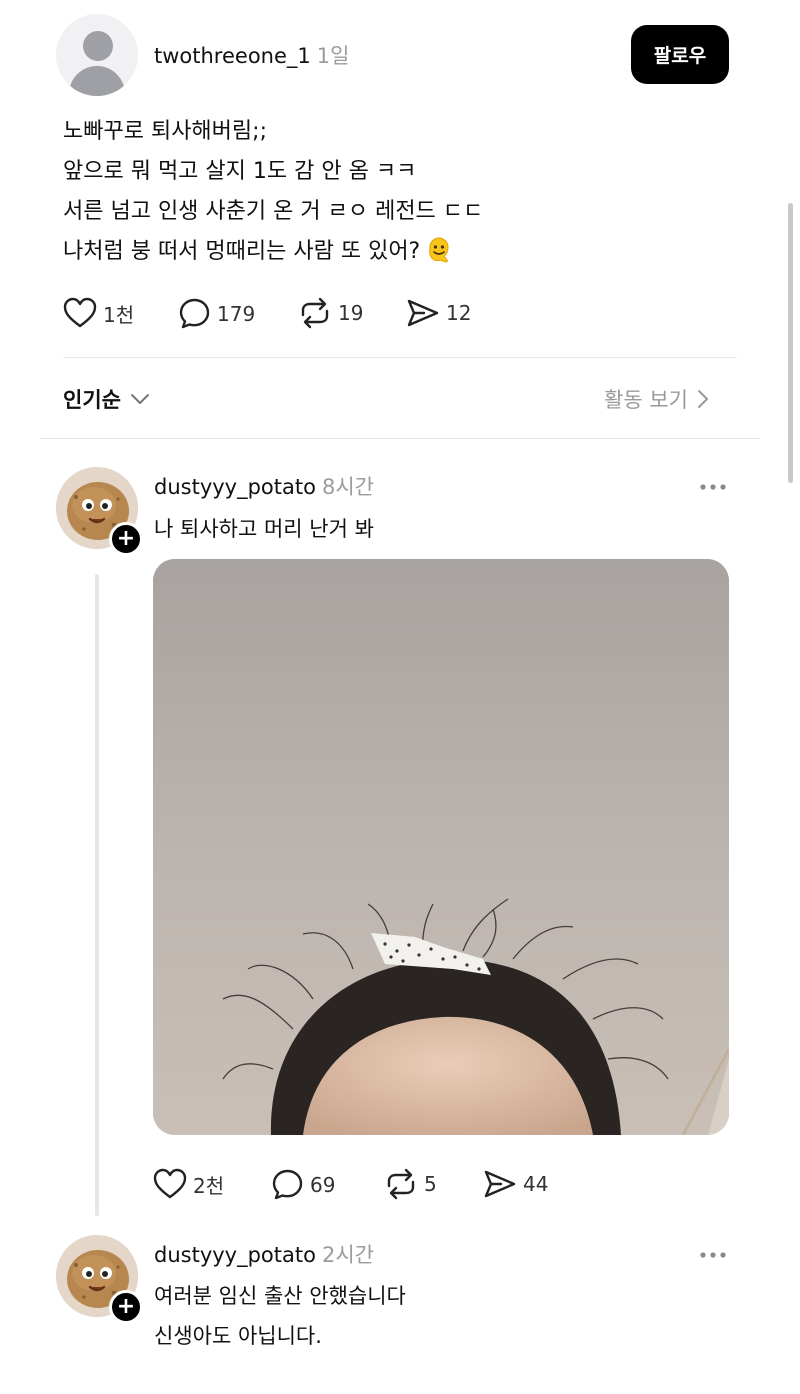 Image resolution: width=800 pixels, height=1394 pixels. What do you see at coordinates (236, 313) in the screenshot?
I see `comment-count: 179` at bounding box center [236, 313].